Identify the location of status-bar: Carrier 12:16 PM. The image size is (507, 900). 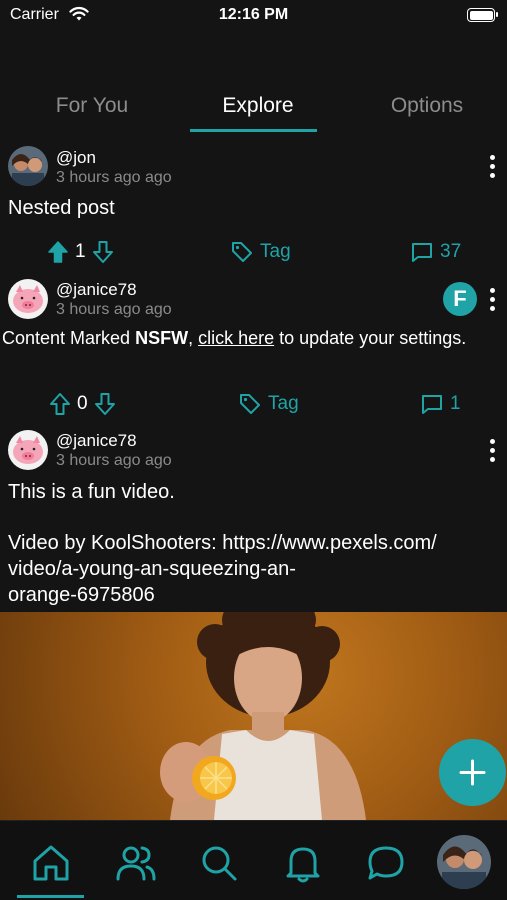
(253, 16).